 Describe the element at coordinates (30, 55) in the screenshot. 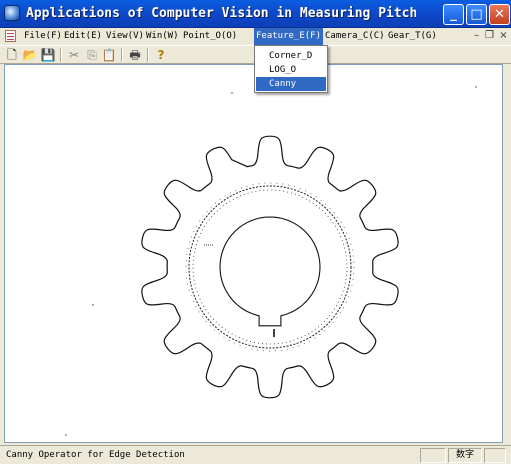

I see `open-icon: 📂` at that location.